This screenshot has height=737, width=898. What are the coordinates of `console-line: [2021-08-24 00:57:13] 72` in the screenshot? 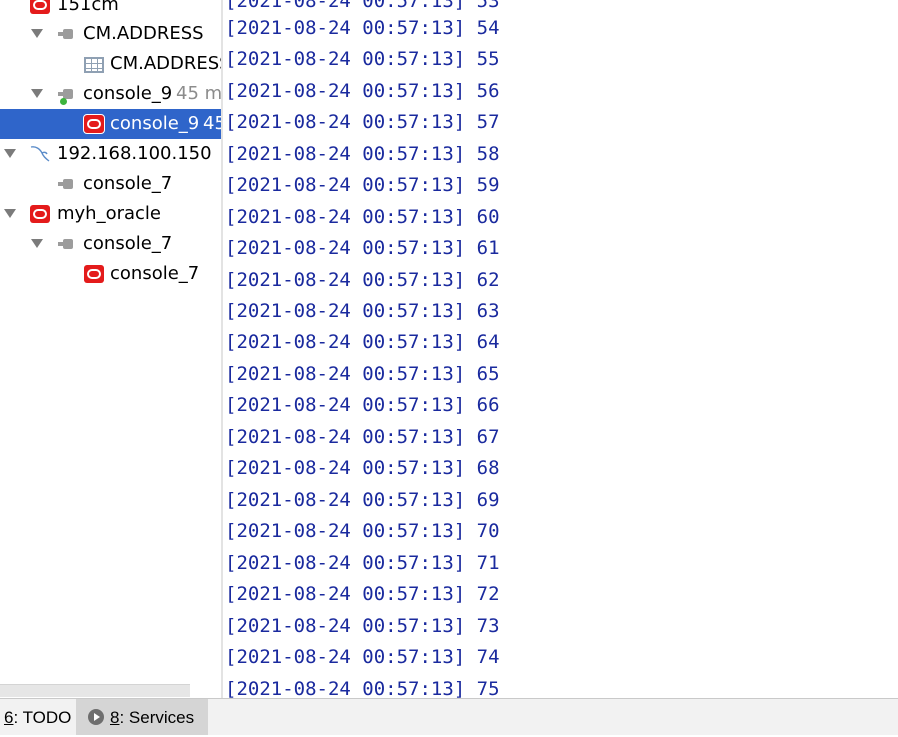 It's located at (362, 594).